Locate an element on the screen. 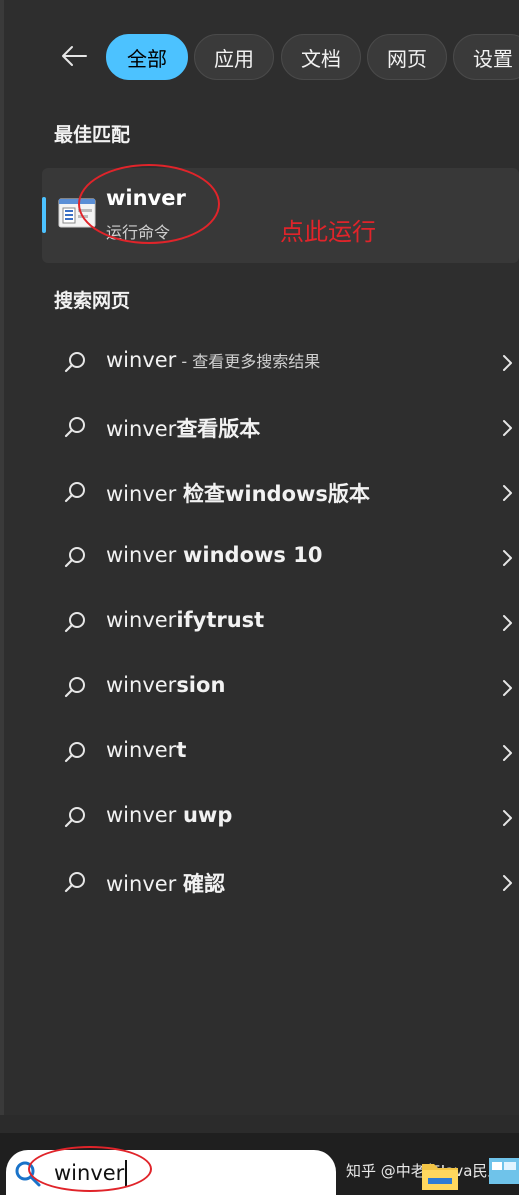 This screenshot has width=519, height=1195. query-completion: windows 10 is located at coordinates (252, 555).